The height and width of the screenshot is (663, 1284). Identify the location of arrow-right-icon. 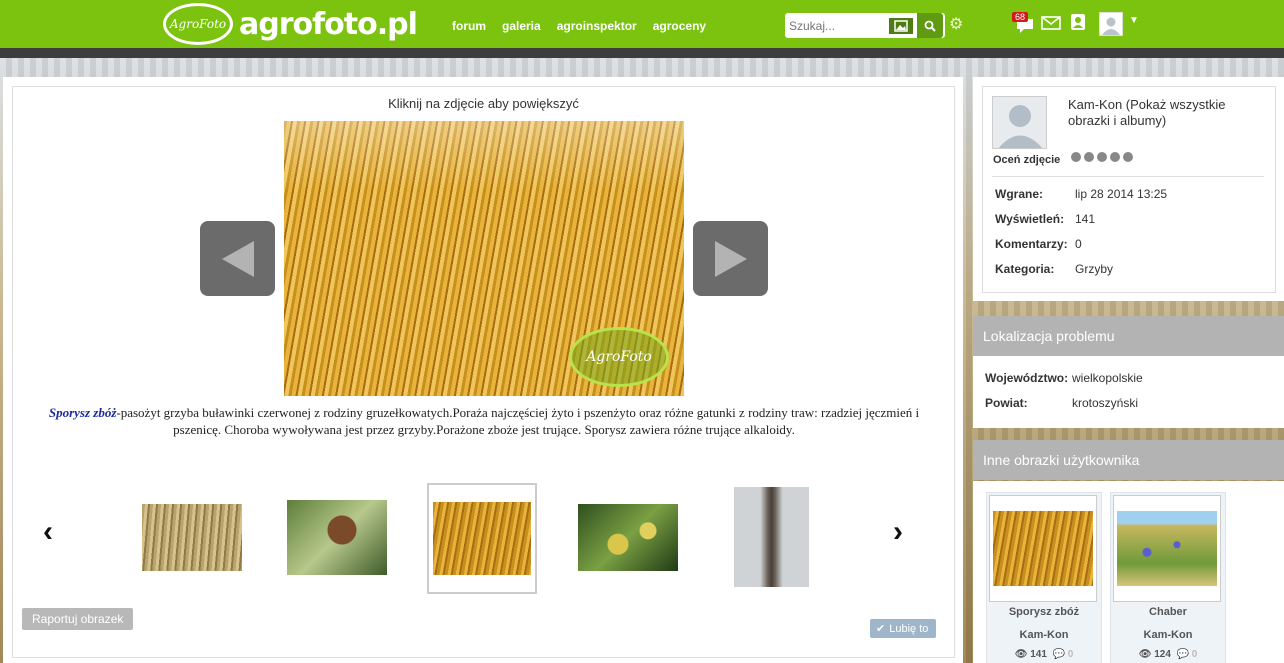
(730, 258).